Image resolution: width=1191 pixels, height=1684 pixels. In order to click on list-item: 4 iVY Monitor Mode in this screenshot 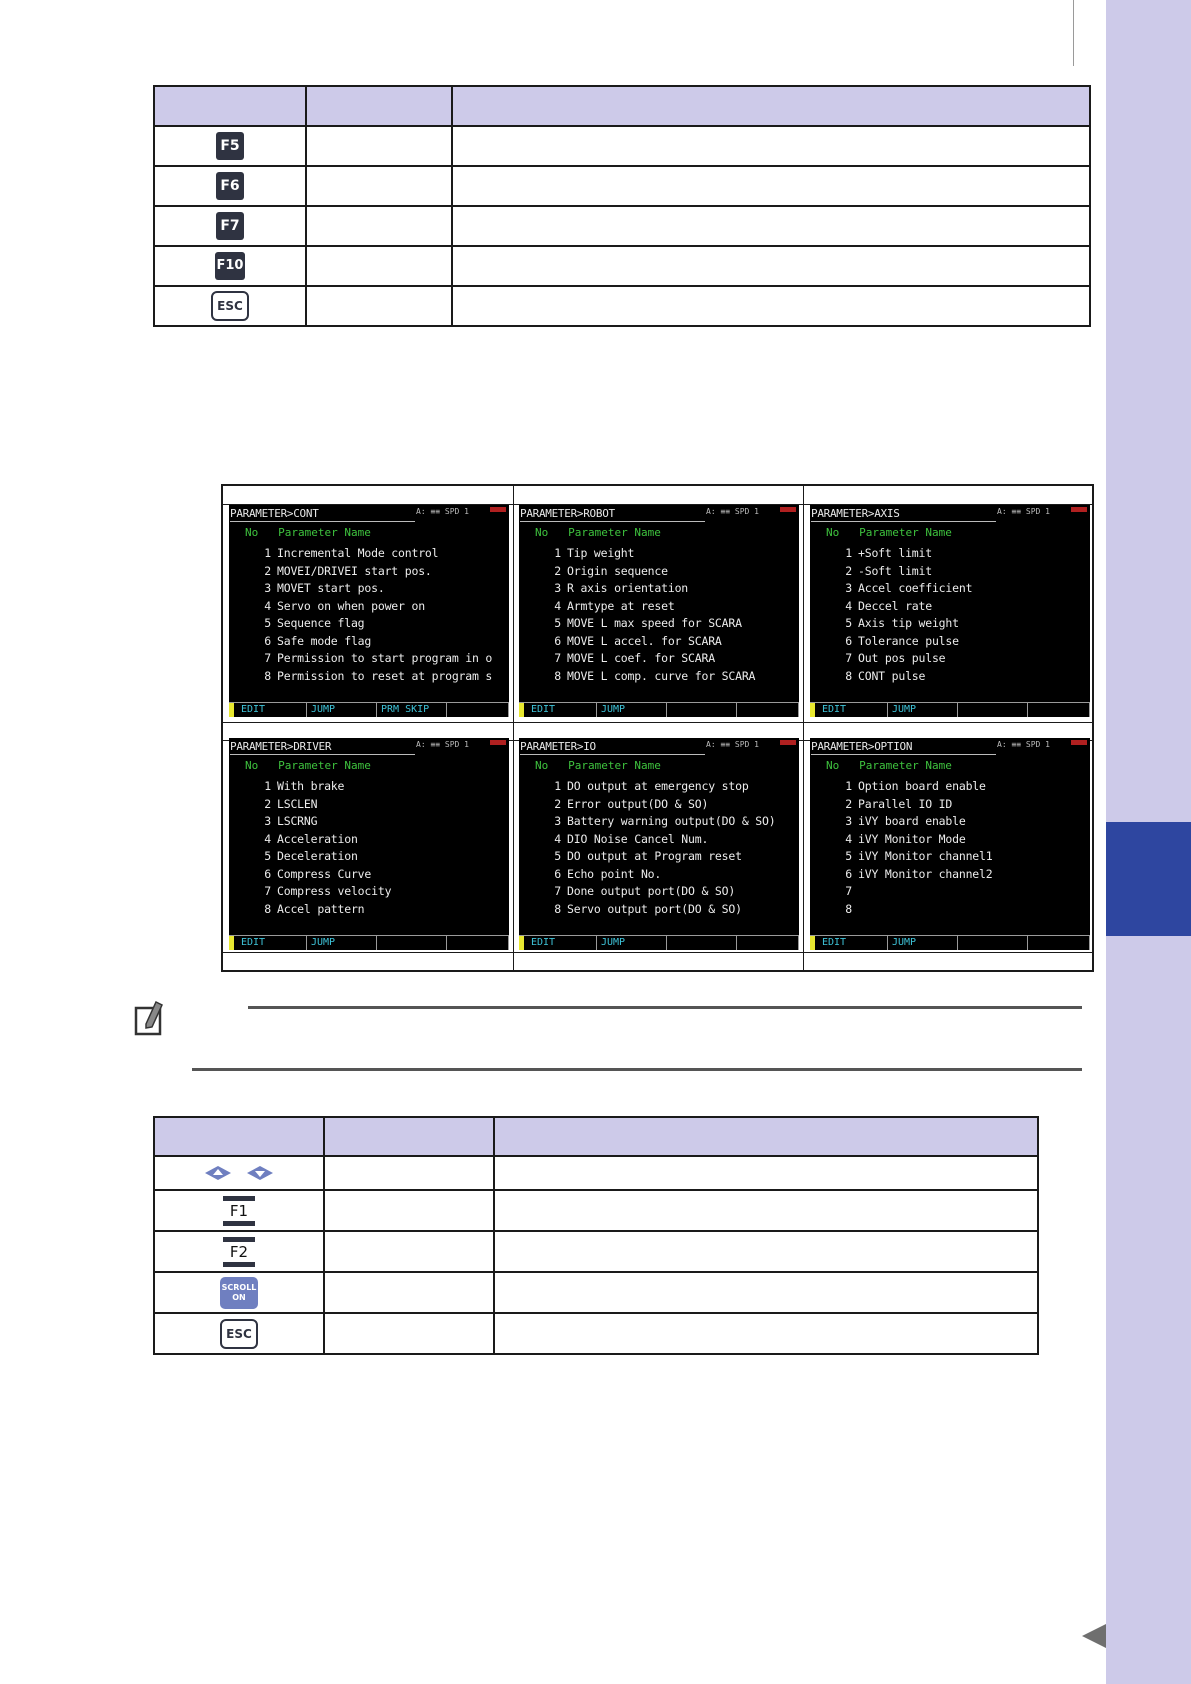, I will do `click(914, 840)`.